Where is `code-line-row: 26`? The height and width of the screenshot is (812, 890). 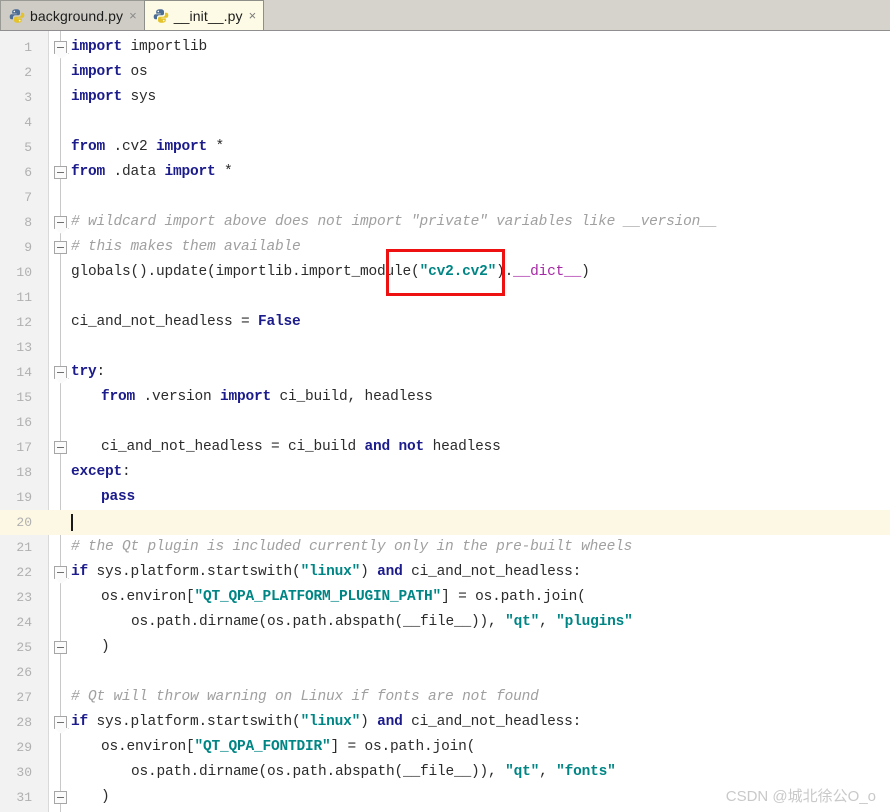 code-line-row: 26 is located at coordinates (445, 672).